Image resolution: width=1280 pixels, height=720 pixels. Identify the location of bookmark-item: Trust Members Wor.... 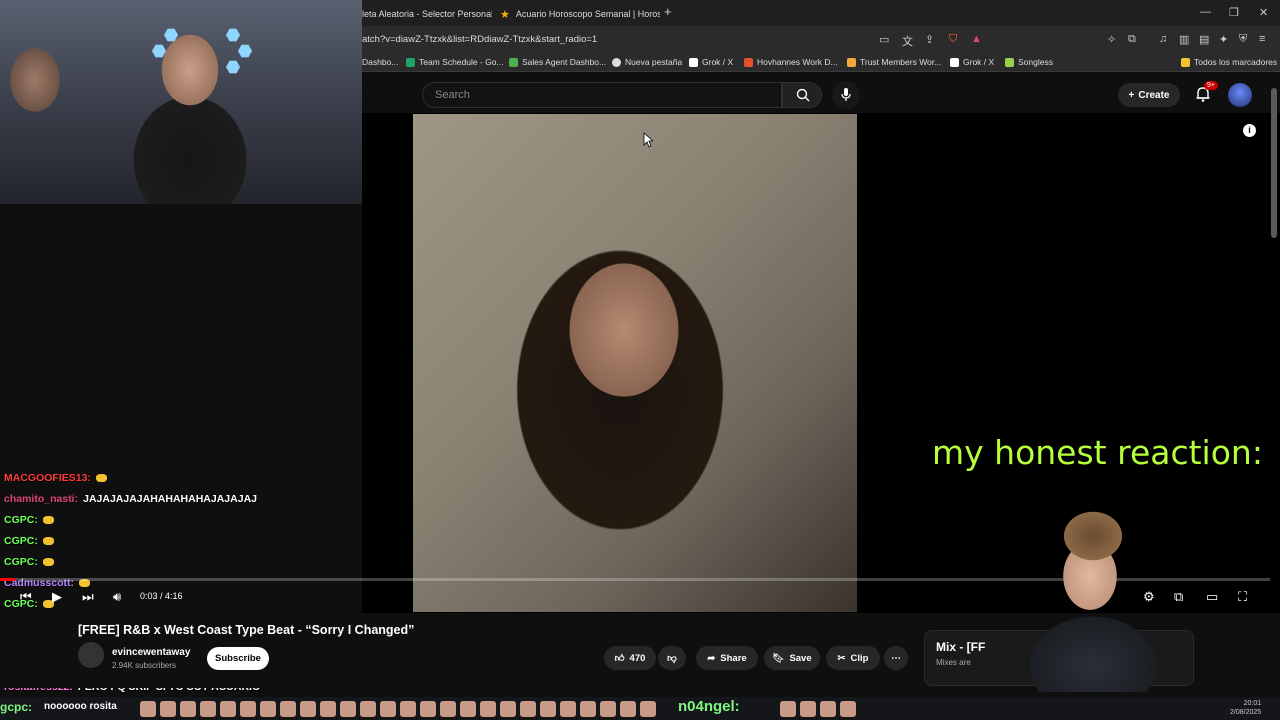
(894, 62).